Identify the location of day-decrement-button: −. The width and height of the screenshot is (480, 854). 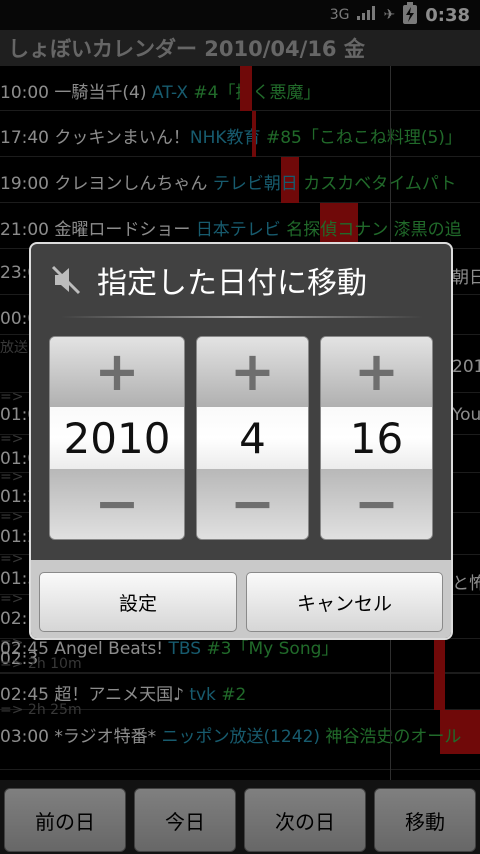
(376, 504).